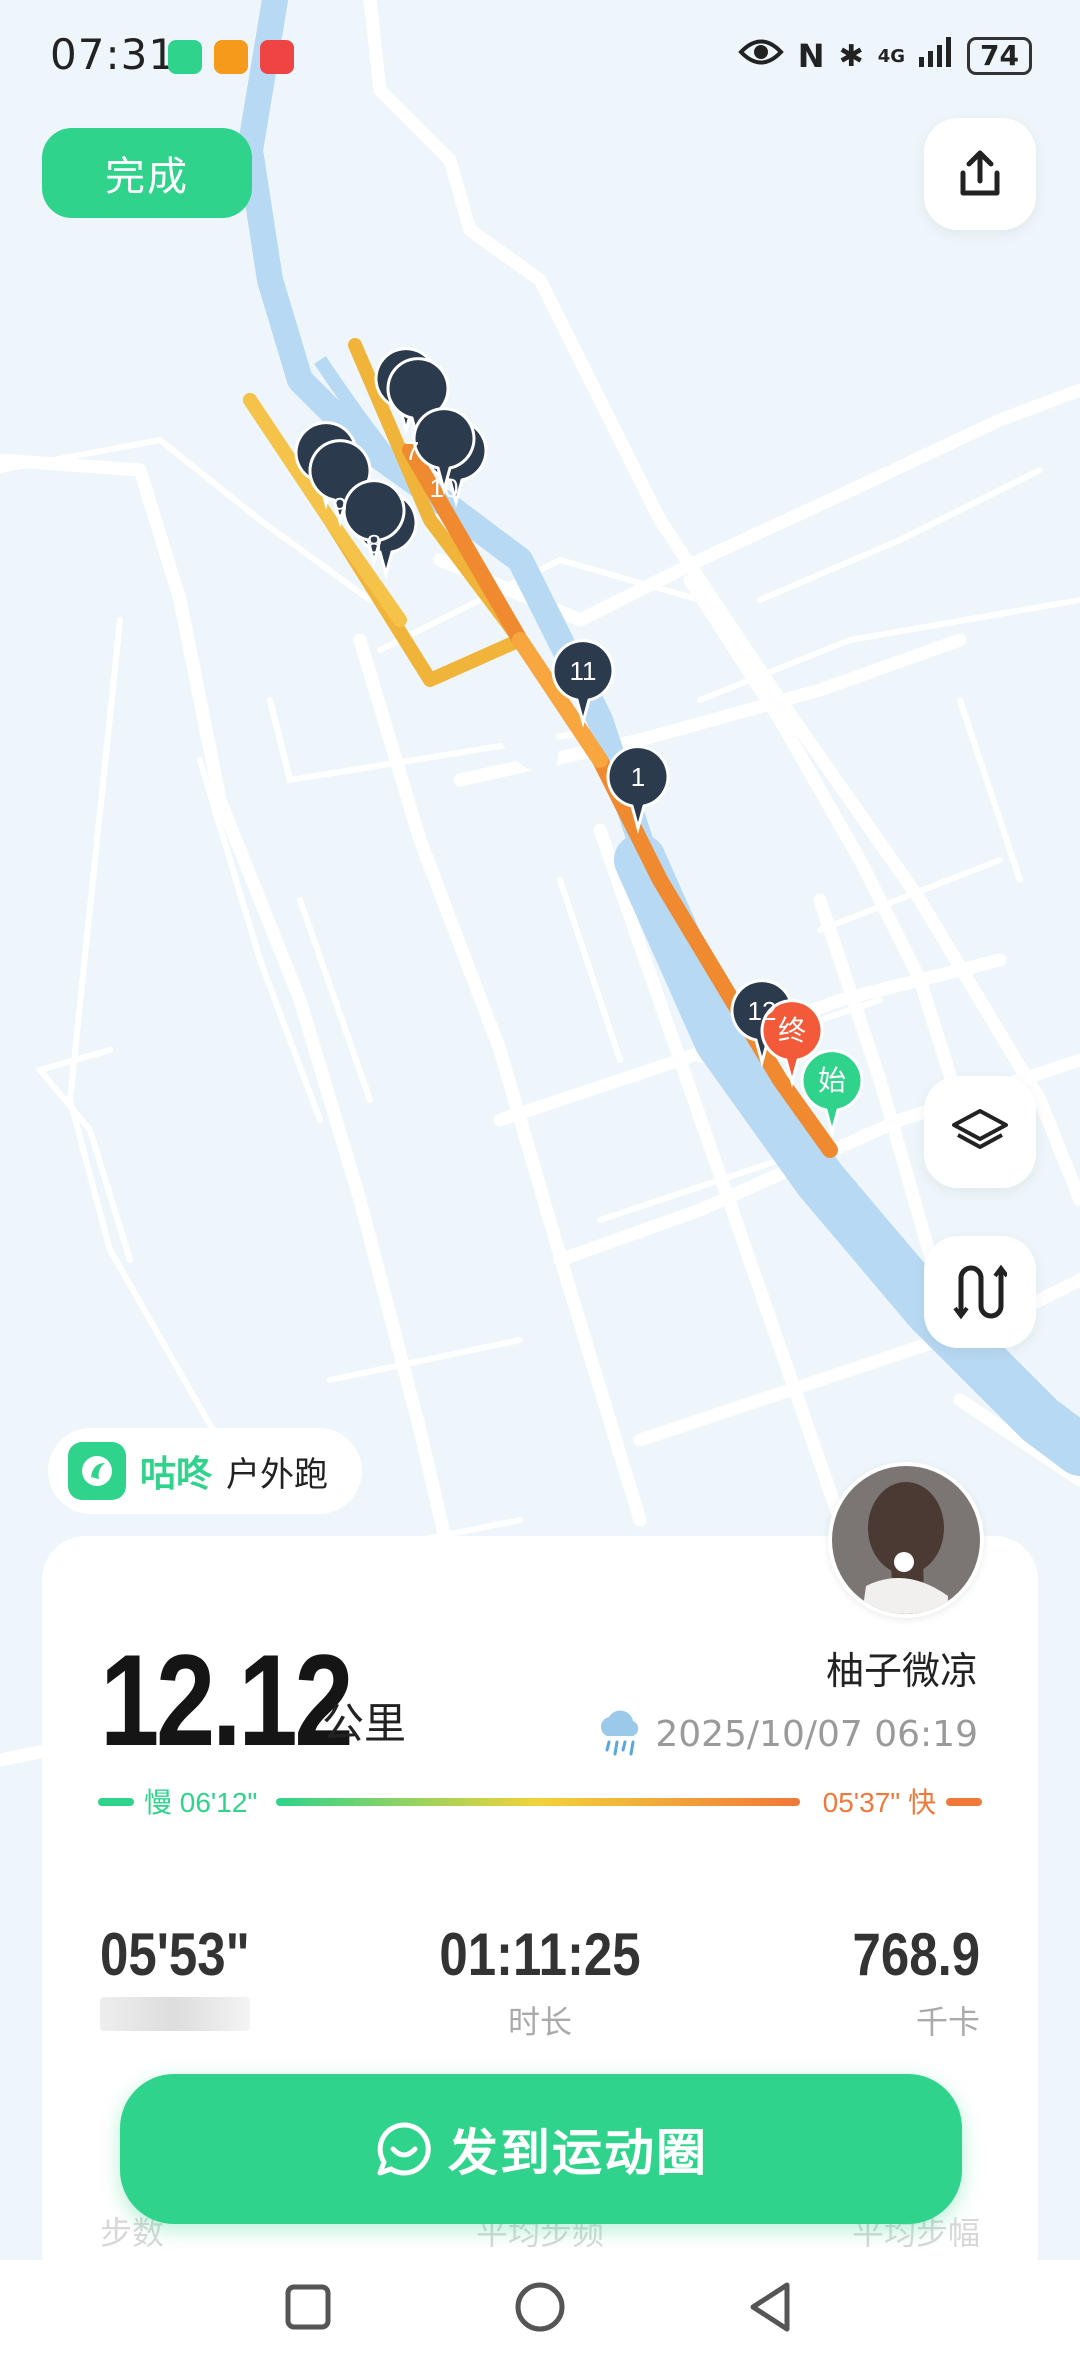 Image resolution: width=1080 pixels, height=2360 pixels. I want to click on brand-name: 咕咚, so click(176, 1474).